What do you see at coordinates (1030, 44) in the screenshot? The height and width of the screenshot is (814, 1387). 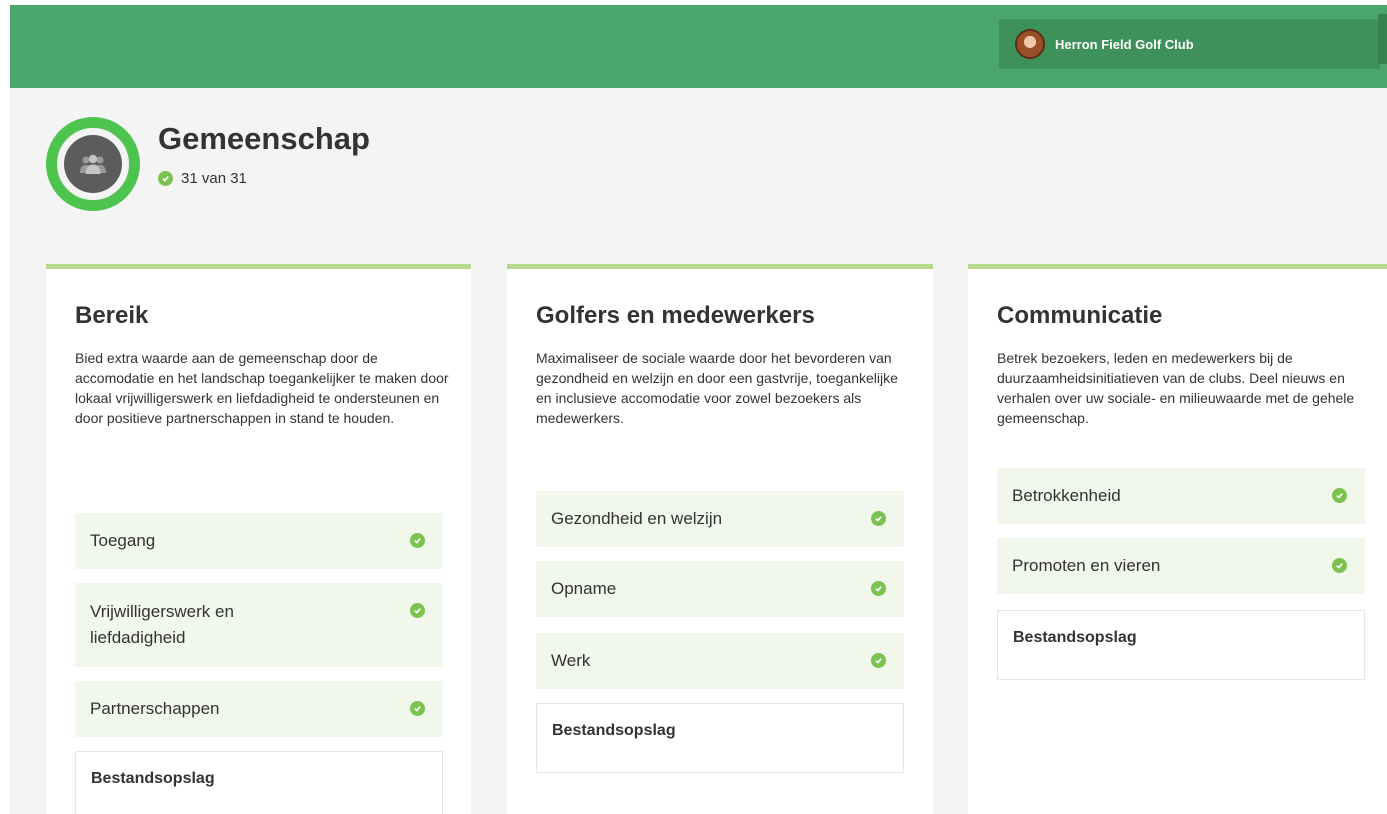 I see `avatar` at bounding box center [1030, 44].